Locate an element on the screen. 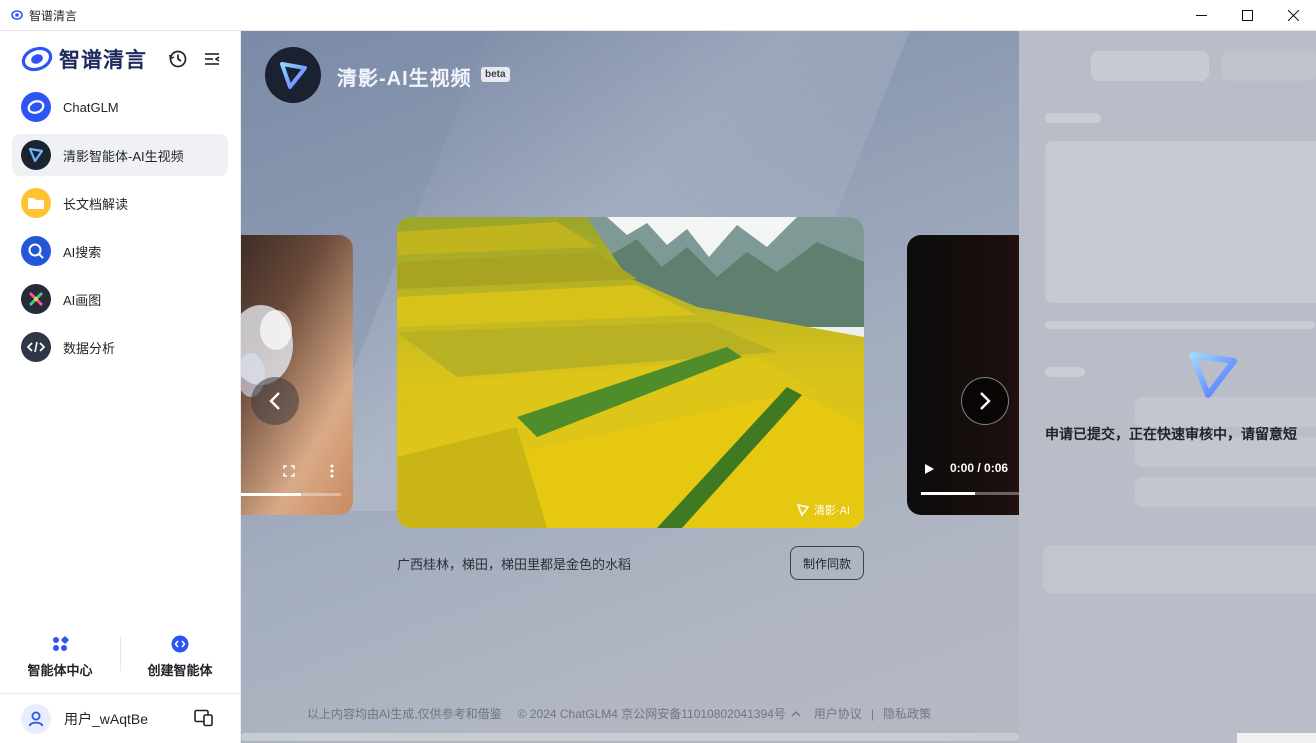 The image size is (1316, 743). create-agent-icon is located at coordinates (180, 644).